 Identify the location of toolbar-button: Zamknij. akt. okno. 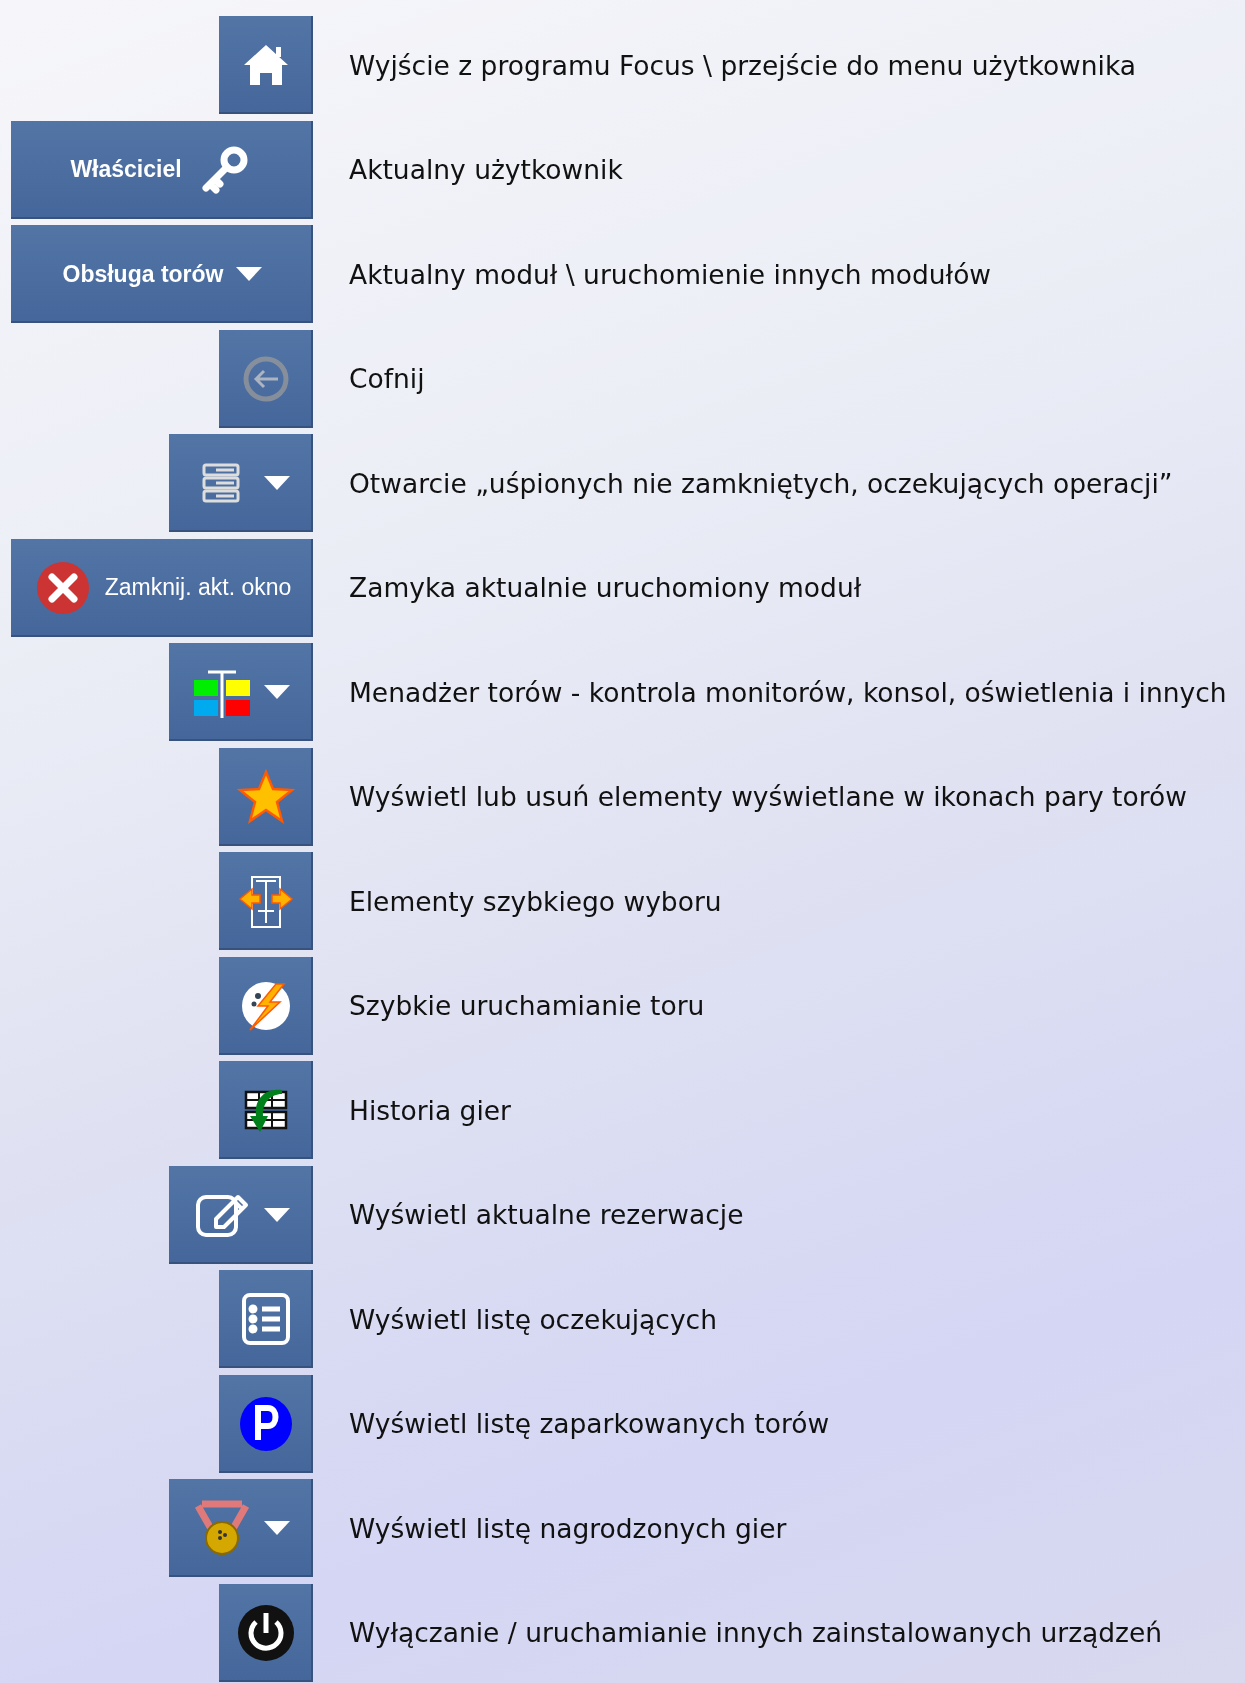
(162, 587).